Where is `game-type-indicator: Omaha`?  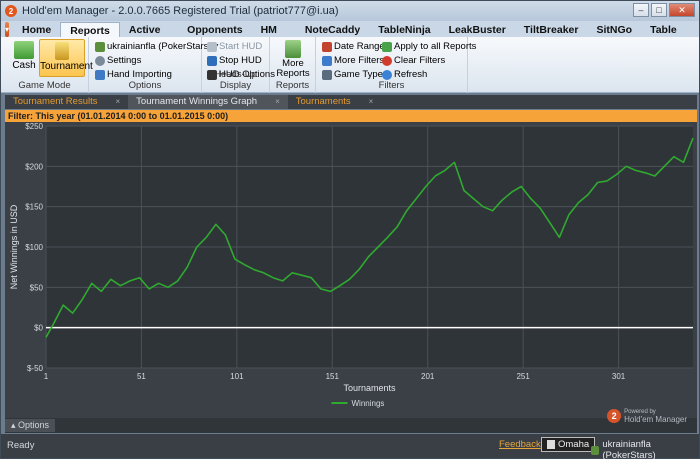 game-type-indicator: Omaha is located at coordinates (568, 444).